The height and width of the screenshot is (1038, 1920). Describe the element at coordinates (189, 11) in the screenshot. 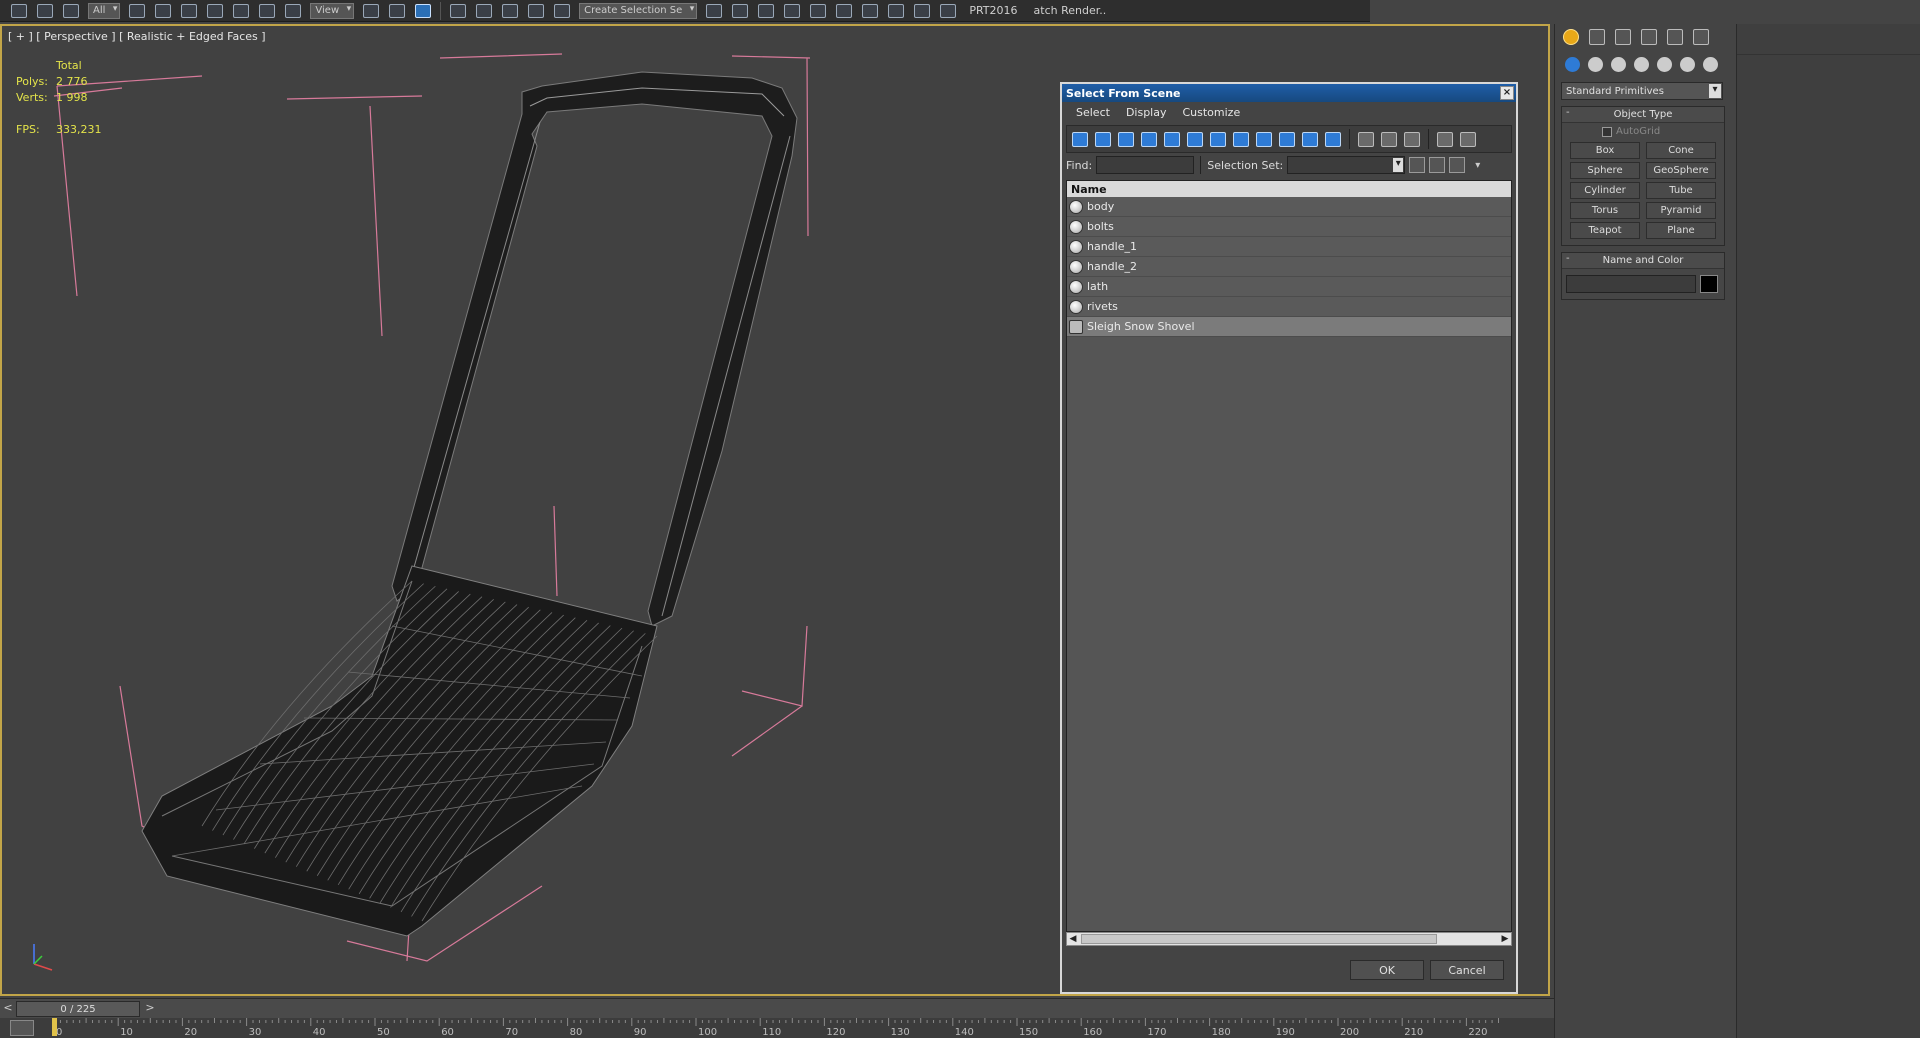

I see `rect-selection-icon` at that location.